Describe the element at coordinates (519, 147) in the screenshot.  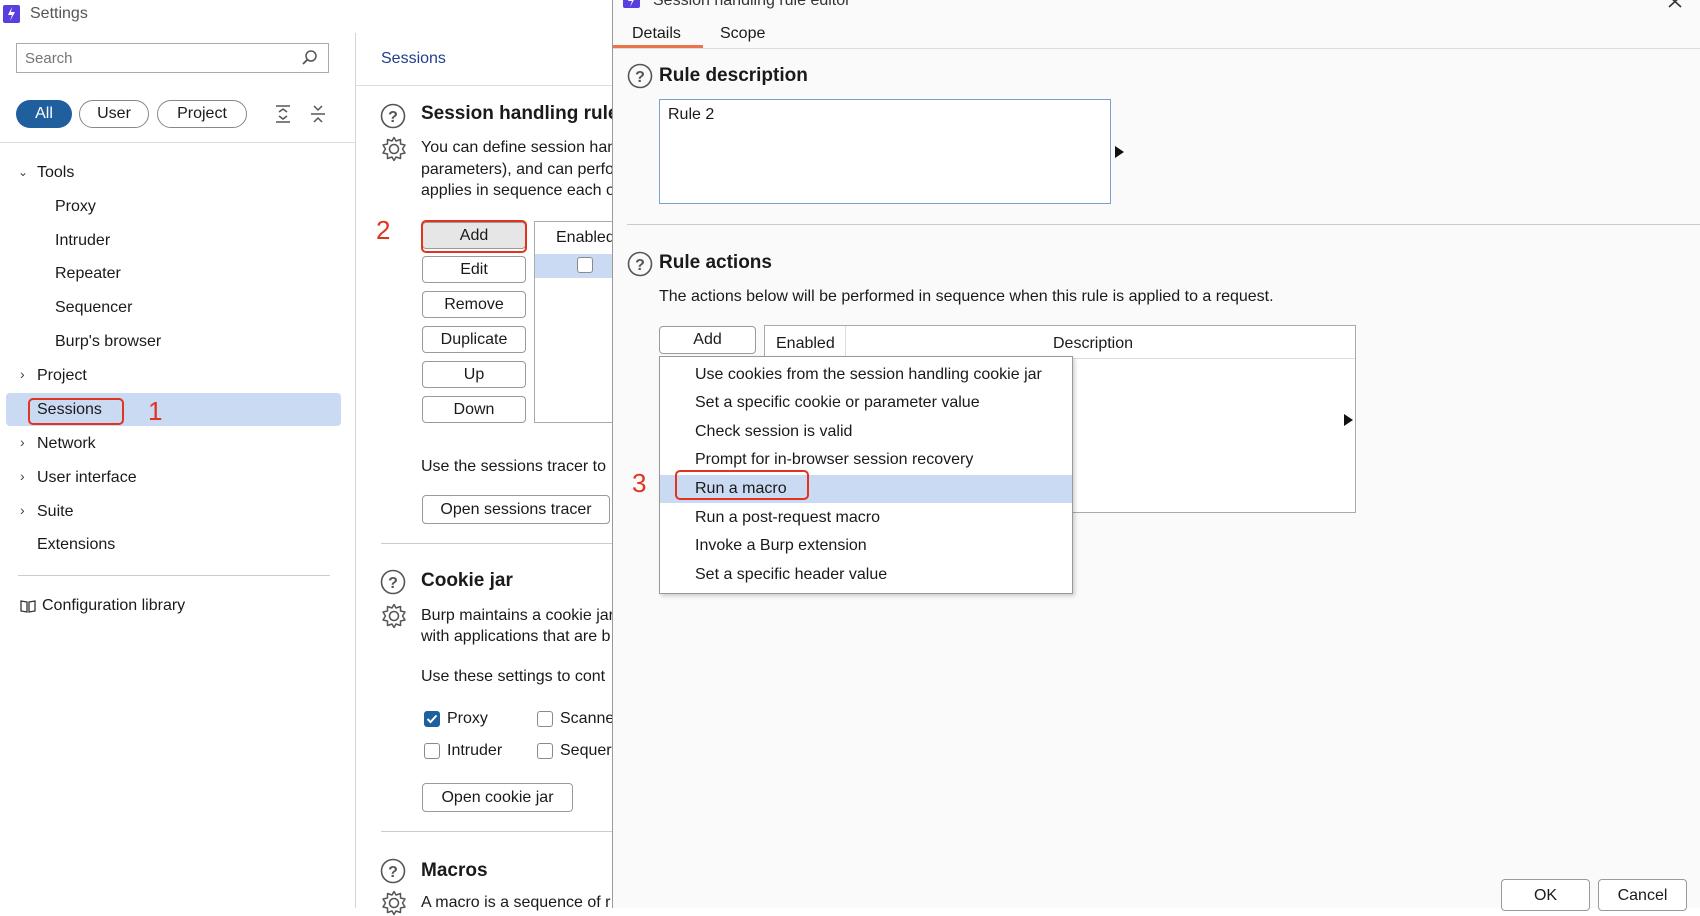
I see `session-rules-desc-1: You can define session han` at that location.